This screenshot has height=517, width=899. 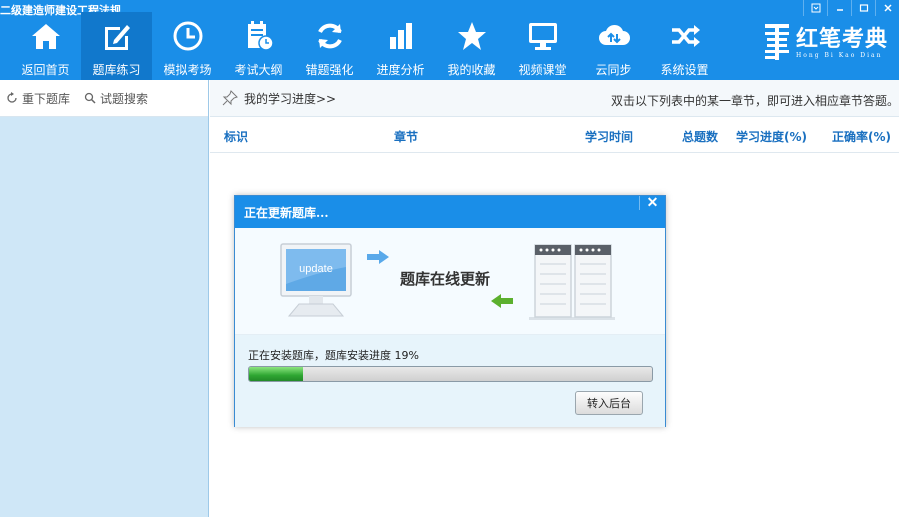 I want to click on brand-logo: 红笔考典 Hong Bi Kao Dian, so click(x=825, y=42).